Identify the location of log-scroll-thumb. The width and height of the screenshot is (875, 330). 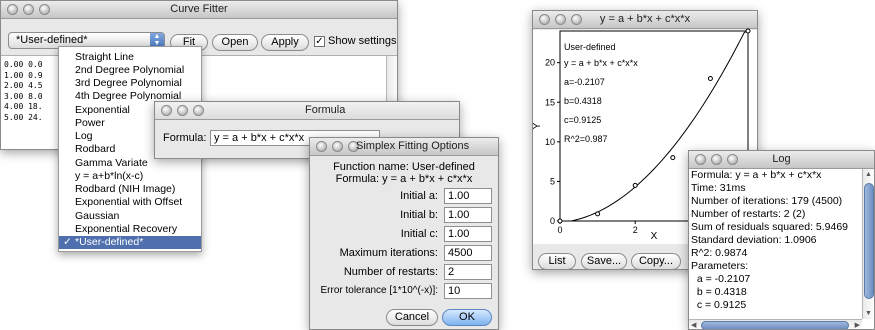
(869, 241).